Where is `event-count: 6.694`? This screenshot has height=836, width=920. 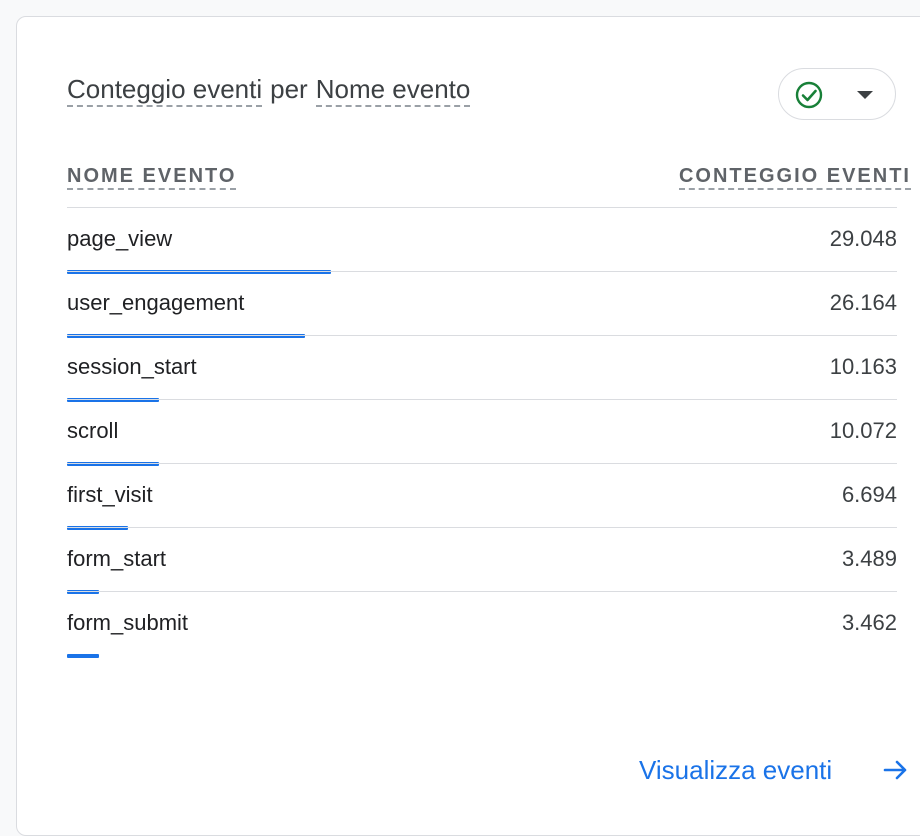 event-count: 6.694 is located at coordinates (869, 494).